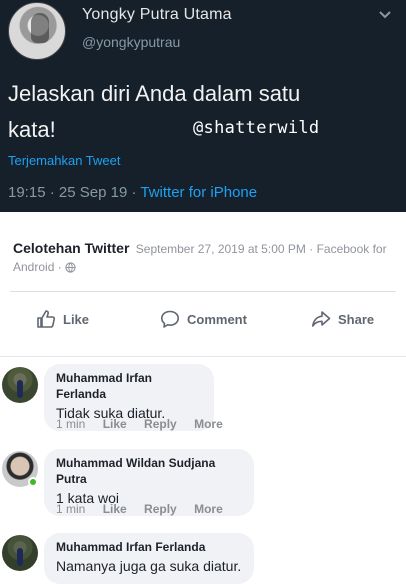 Image resolution: width=406 pixels, height=584 pixels. I want to click on share-icon, so click(321, 319).